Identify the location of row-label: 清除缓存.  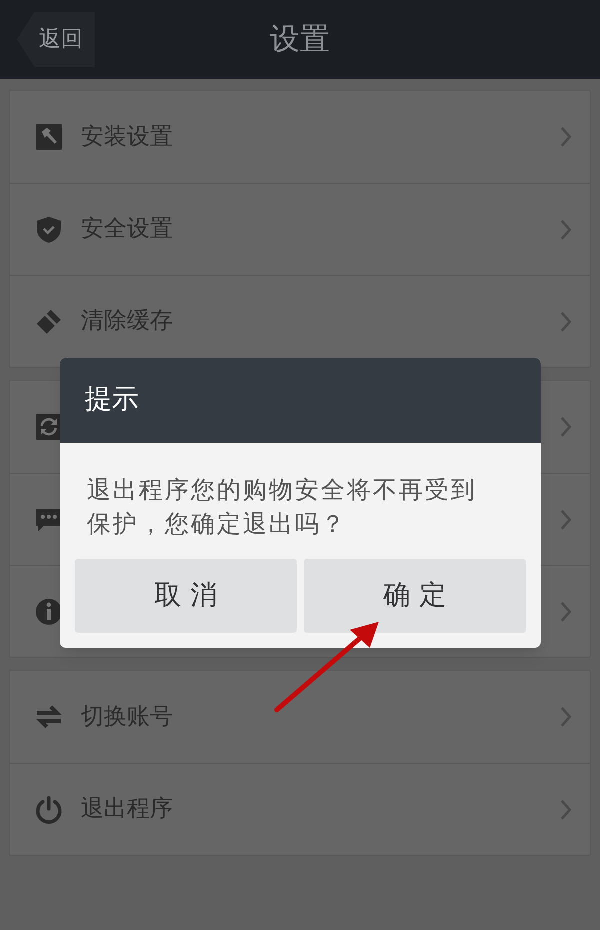
(127, 321).